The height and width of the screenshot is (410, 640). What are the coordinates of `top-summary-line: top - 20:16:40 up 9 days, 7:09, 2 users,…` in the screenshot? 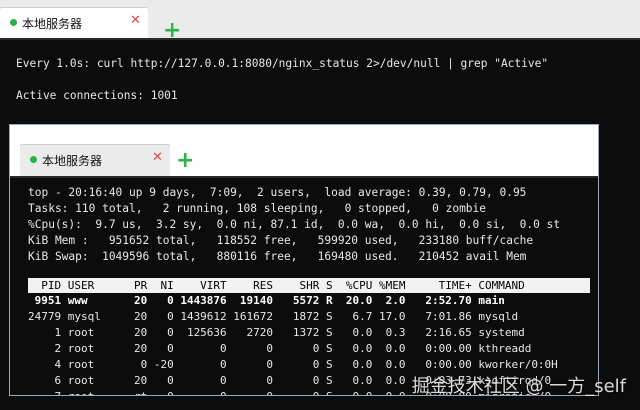 It's located at (277, 192).